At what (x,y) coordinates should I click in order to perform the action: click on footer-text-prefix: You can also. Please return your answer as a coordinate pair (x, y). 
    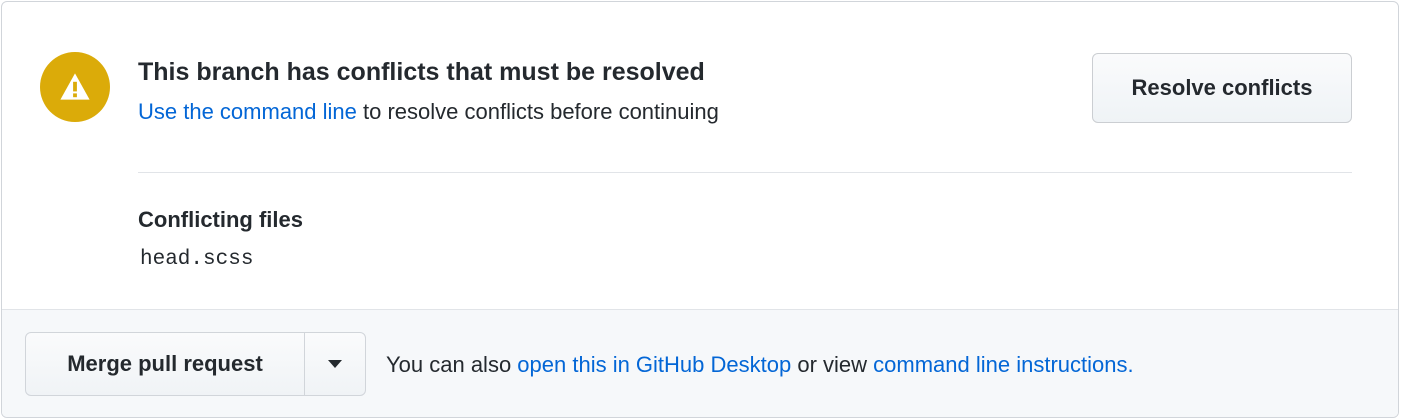
    Looking at the image, I should click on (452, 364).